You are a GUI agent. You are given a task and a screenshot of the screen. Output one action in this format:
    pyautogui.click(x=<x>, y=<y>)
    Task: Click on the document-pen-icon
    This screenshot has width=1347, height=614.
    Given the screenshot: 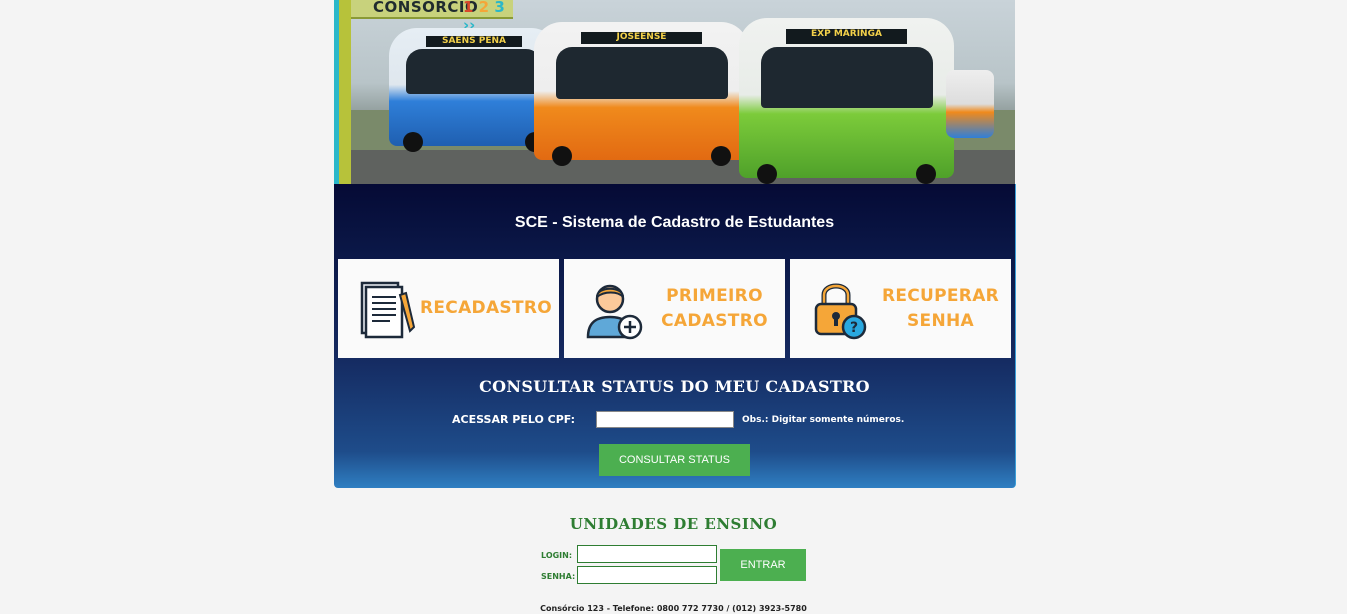 What is the action you would take?
    pyautogui.click(x=388, y=309)
    